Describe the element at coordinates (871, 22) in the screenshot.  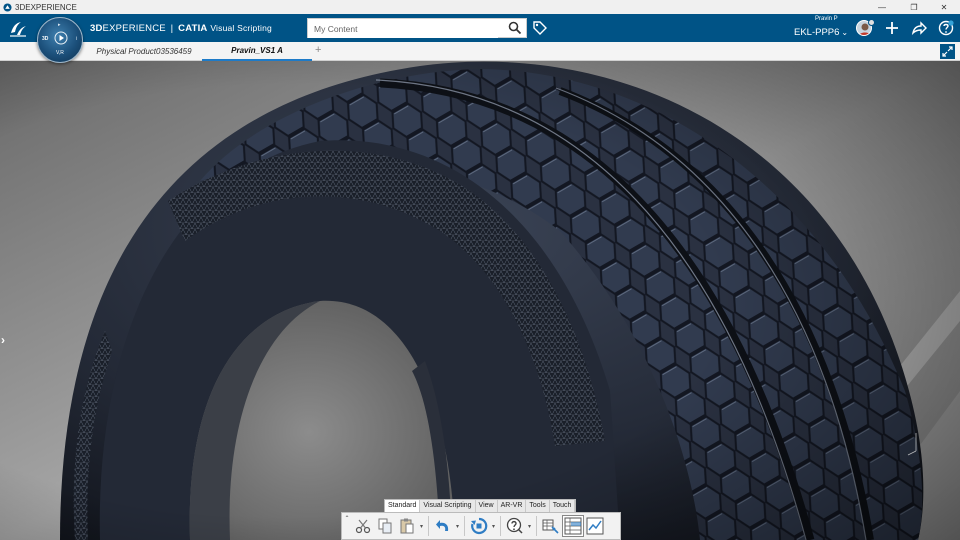
I see `notification-badge` at that location.